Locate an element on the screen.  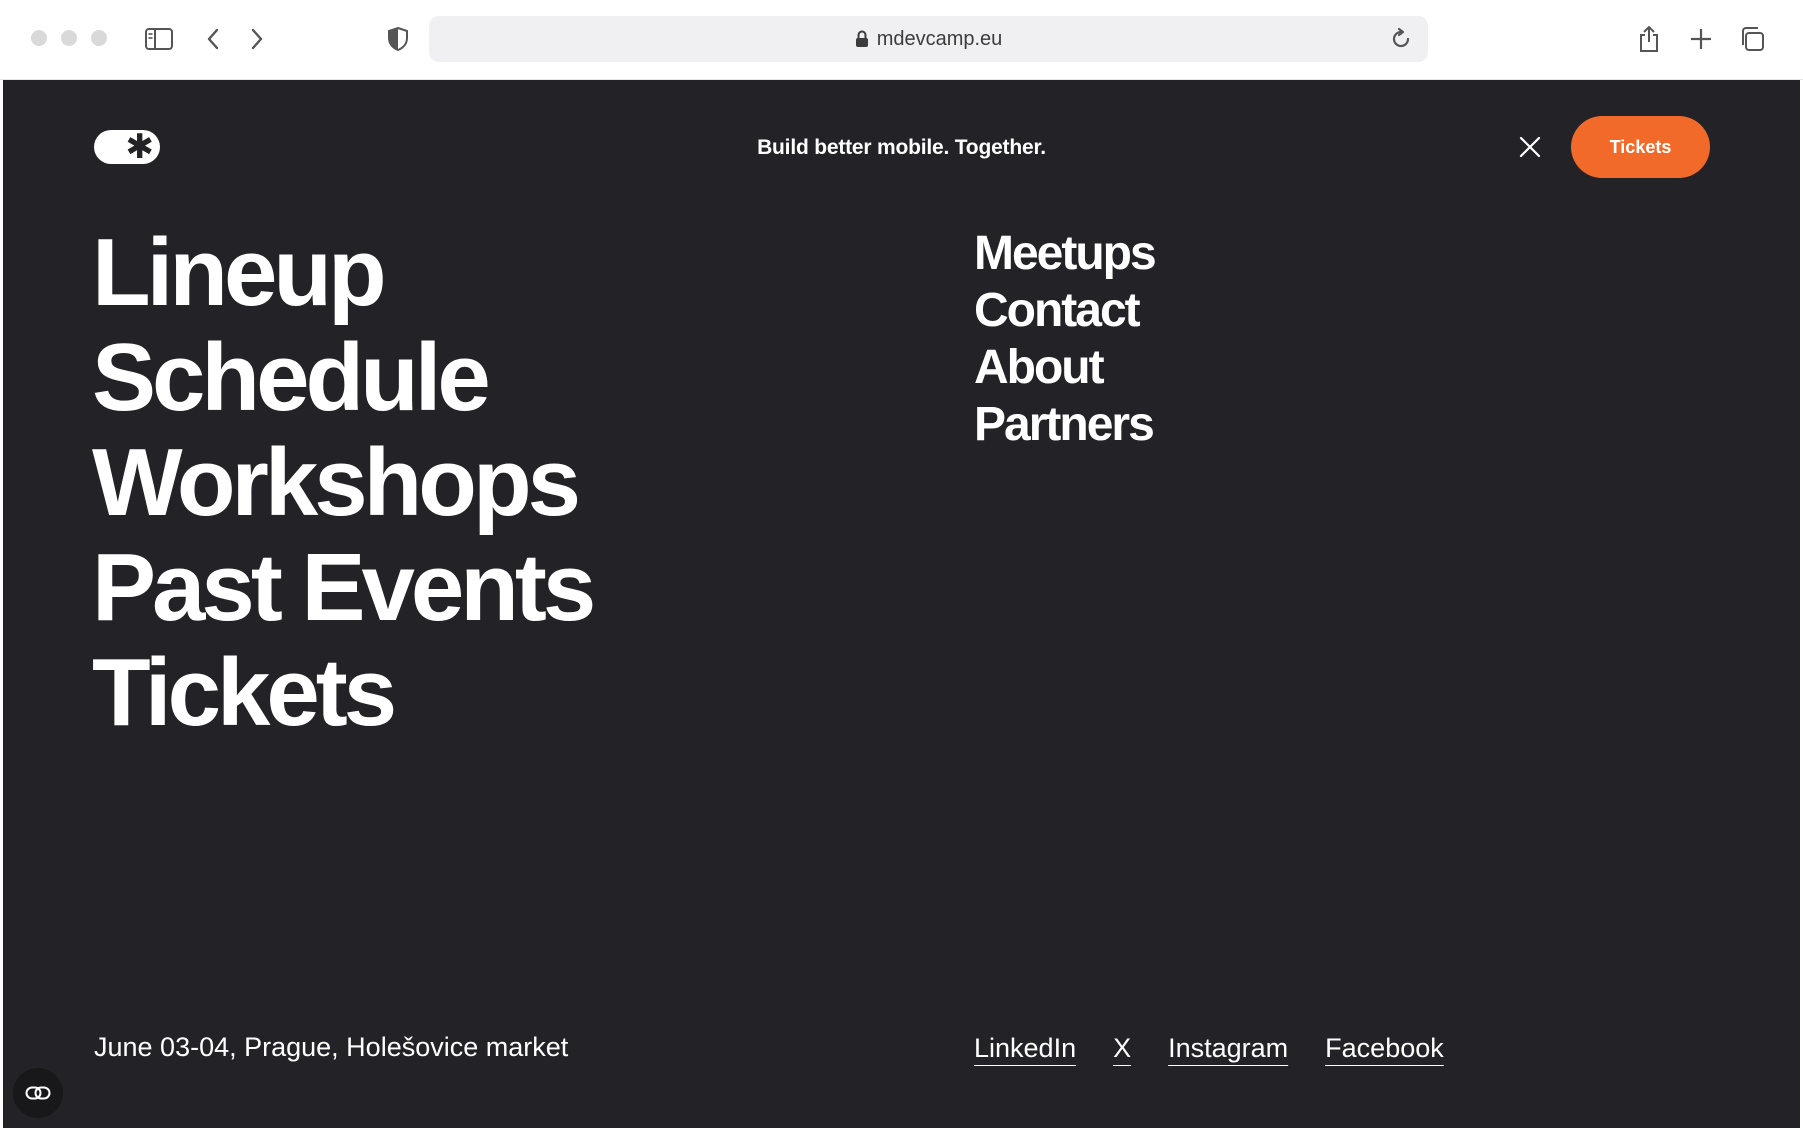
window-close-button is located at coordinates (39, 38).